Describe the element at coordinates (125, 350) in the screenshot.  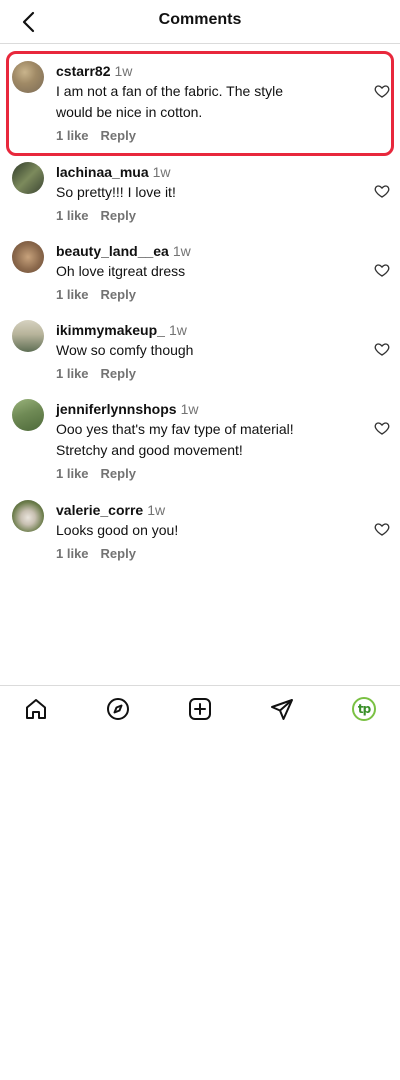
I see `comment-text: Wow so comfy though` at that location.